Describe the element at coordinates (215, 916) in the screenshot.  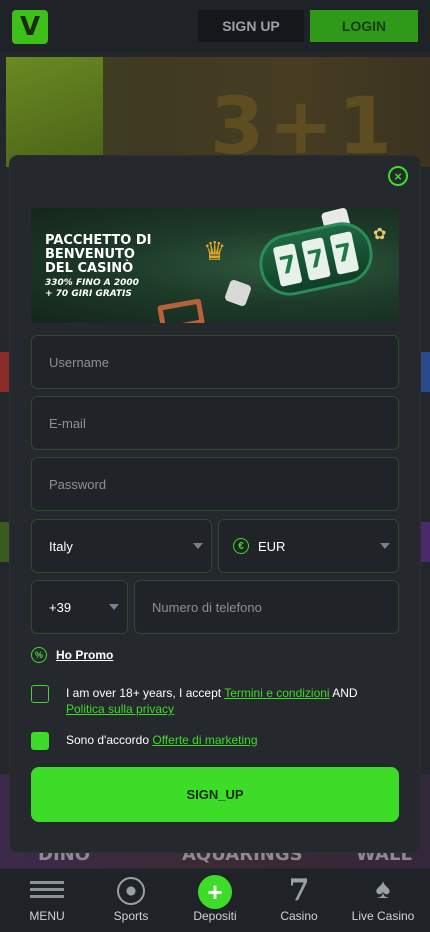
I see `nav-label: Depositi` at that location.